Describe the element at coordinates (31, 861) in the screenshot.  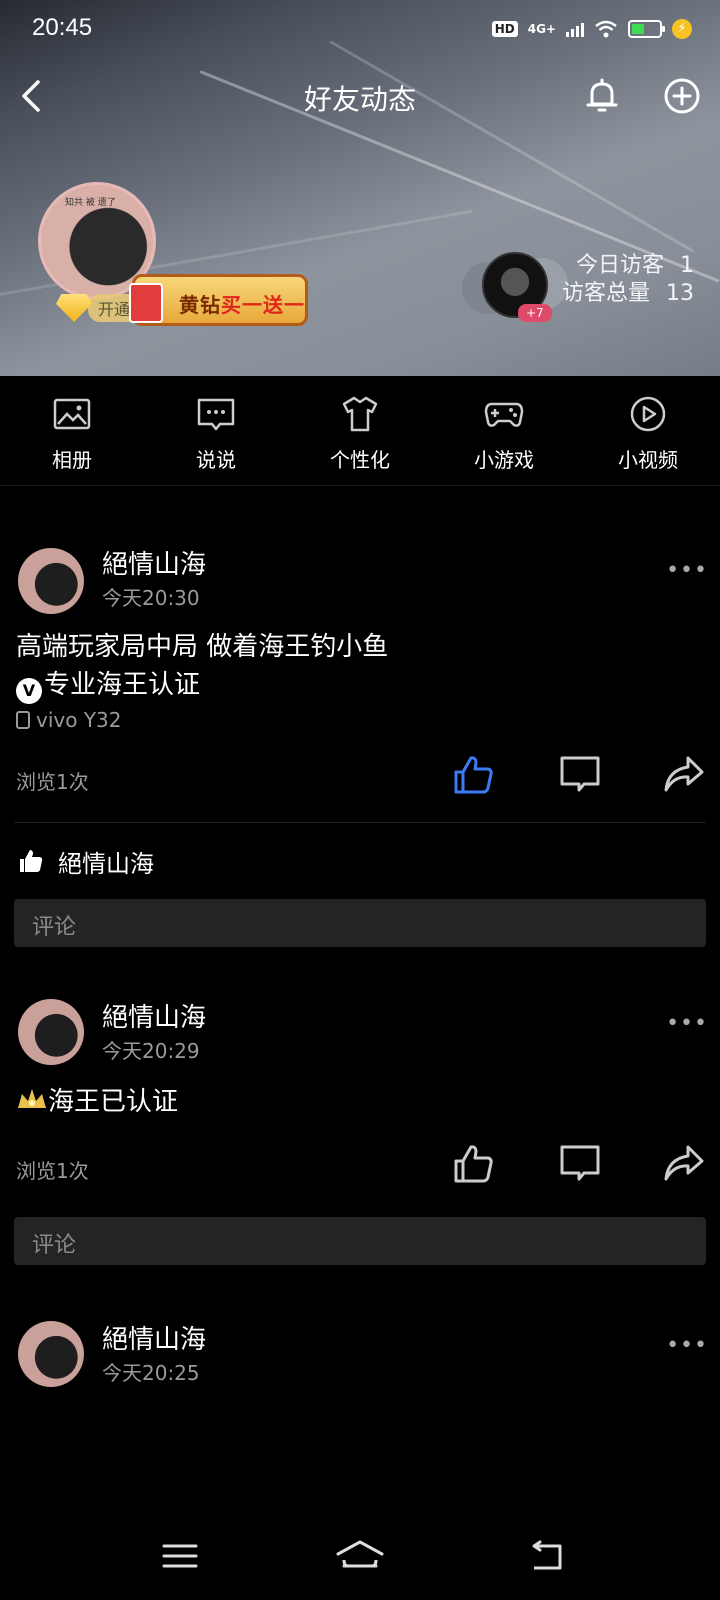
I see `thumbs-up-icon` at that location.